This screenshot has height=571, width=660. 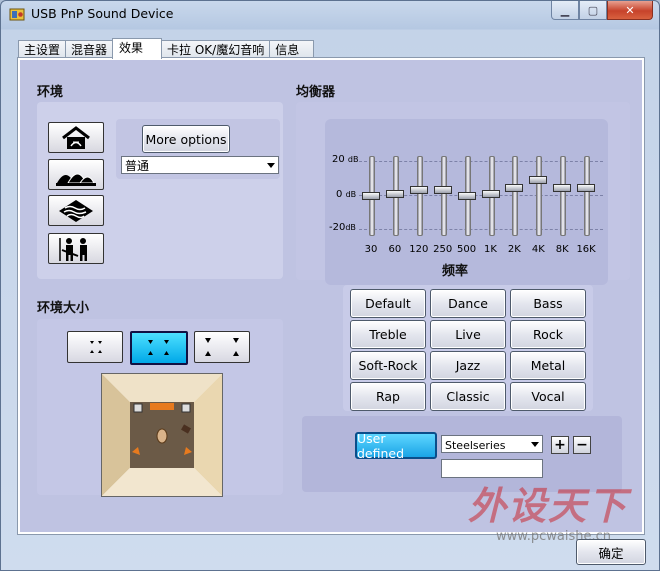 I want to click on watermark-brand: 外设天下, so click(x=548, y=506).